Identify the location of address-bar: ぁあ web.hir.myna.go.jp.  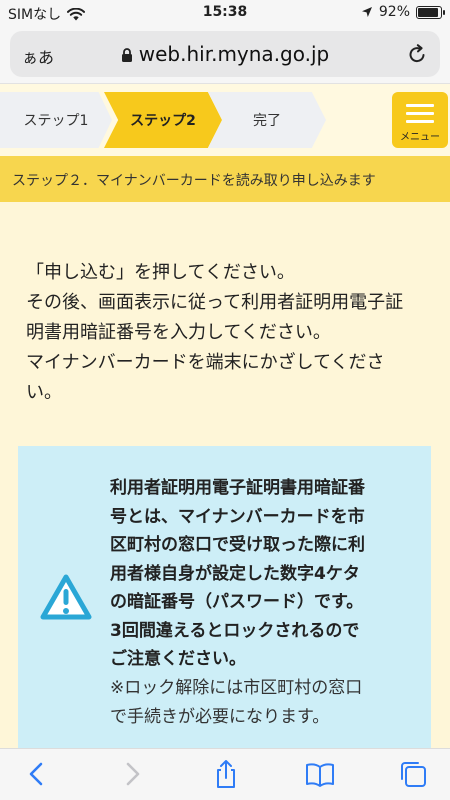
(225, 54).